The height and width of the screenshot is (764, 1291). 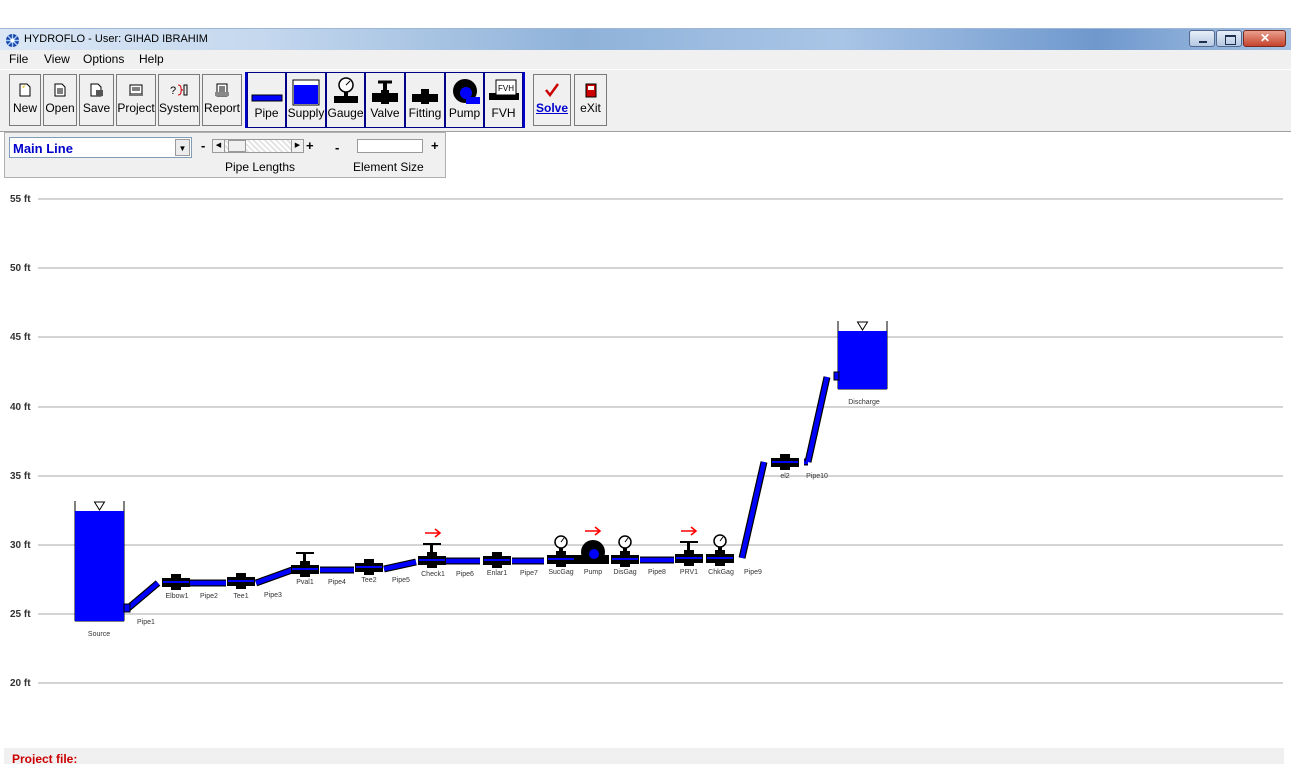 I want to click on status-bar: Project file:, so click(x=644, y=756).